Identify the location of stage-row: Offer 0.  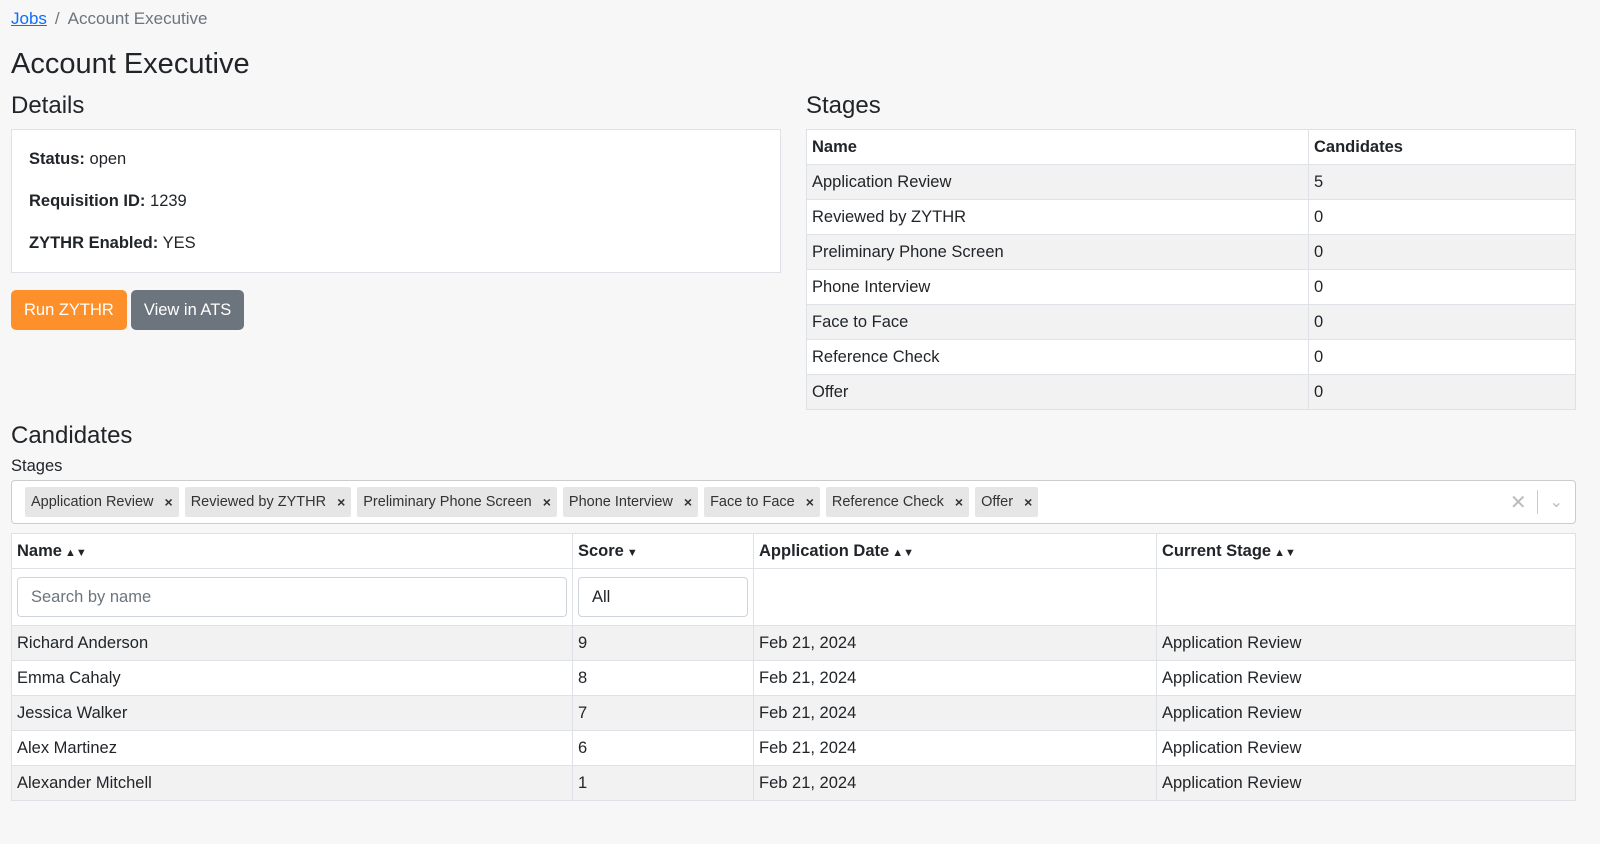
(1191, 392).